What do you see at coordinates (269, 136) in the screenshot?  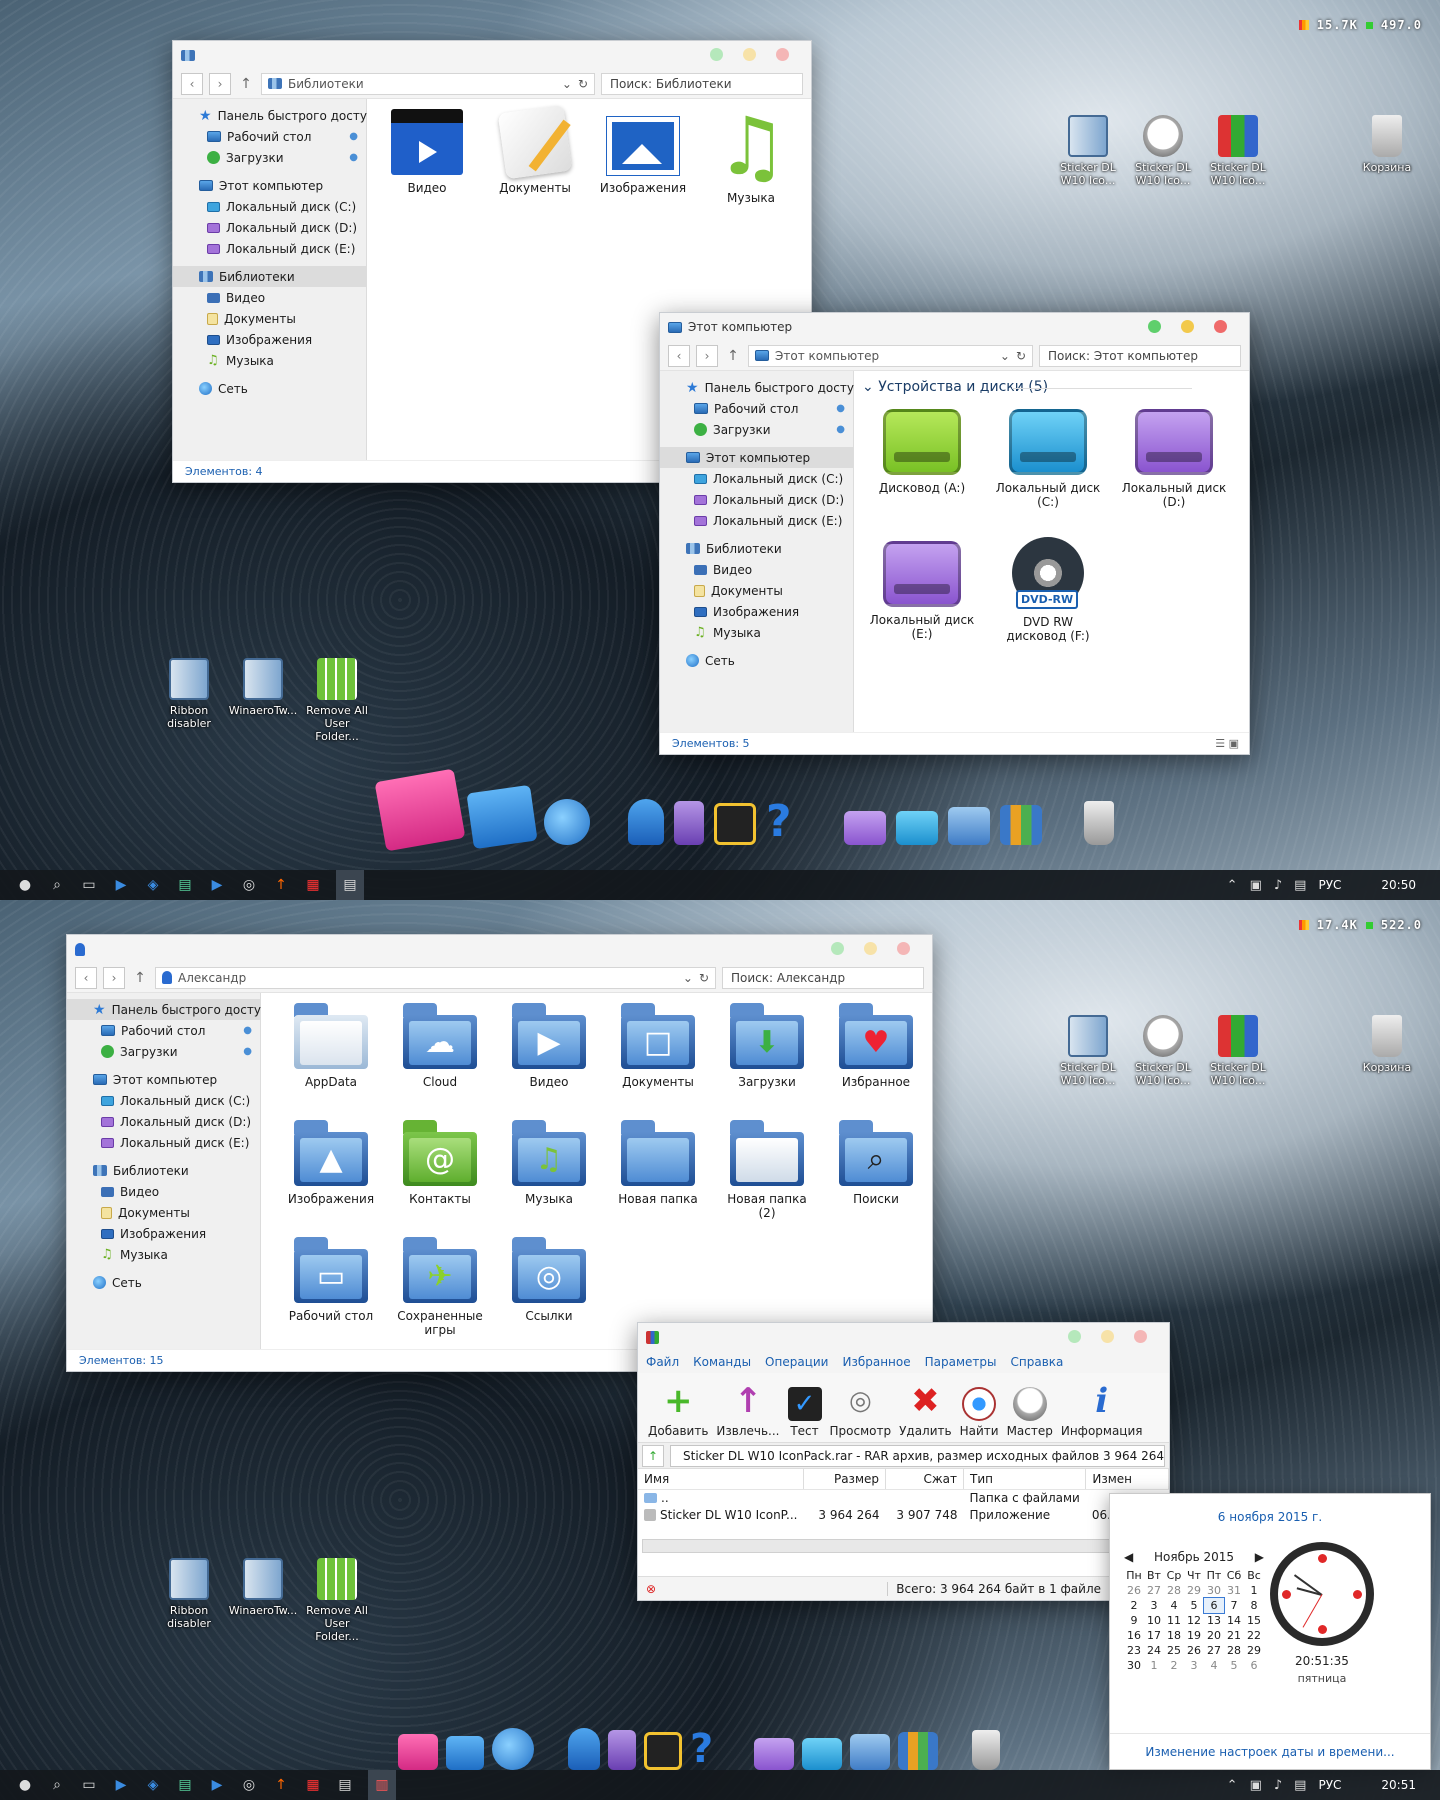 I see `nav-desktop: Рабочий стол ●` at bounding box center [269, 136].